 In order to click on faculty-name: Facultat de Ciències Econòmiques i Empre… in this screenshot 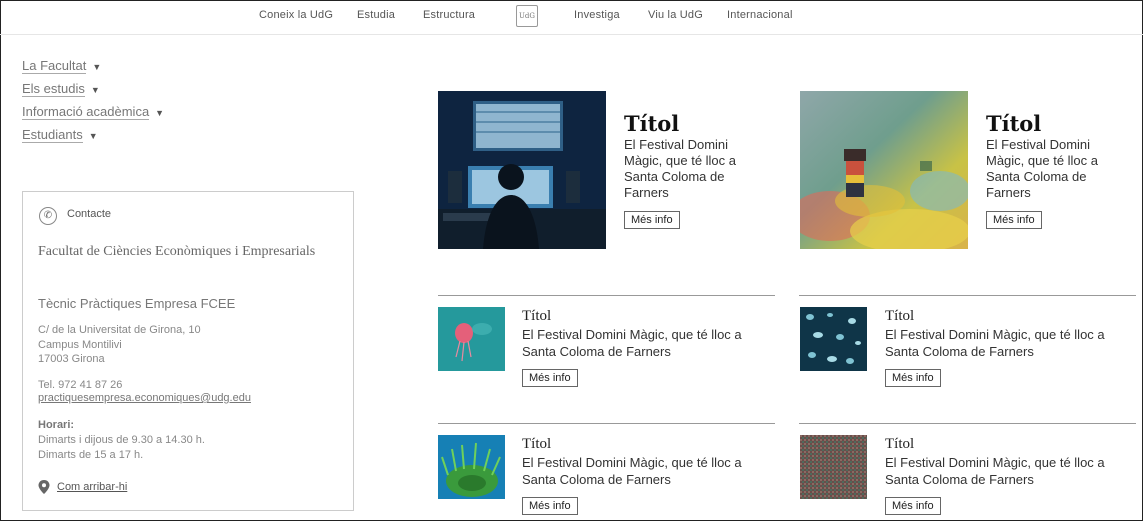, I will do `click(177, 251)`.